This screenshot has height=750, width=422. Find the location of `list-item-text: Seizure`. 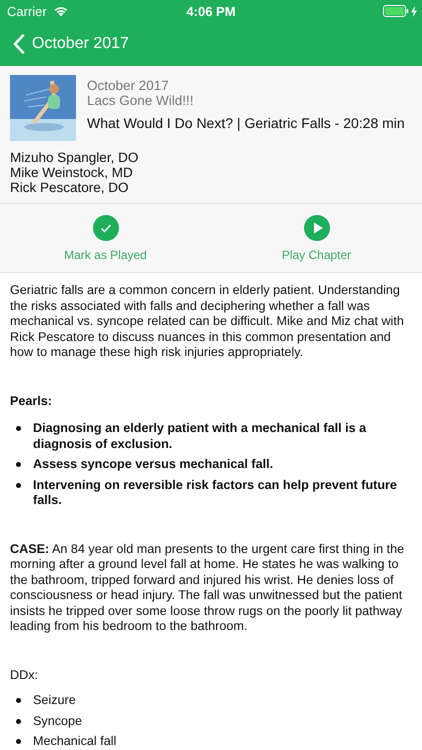

list-item-text: Seizure is located at coordinates (54, 700).